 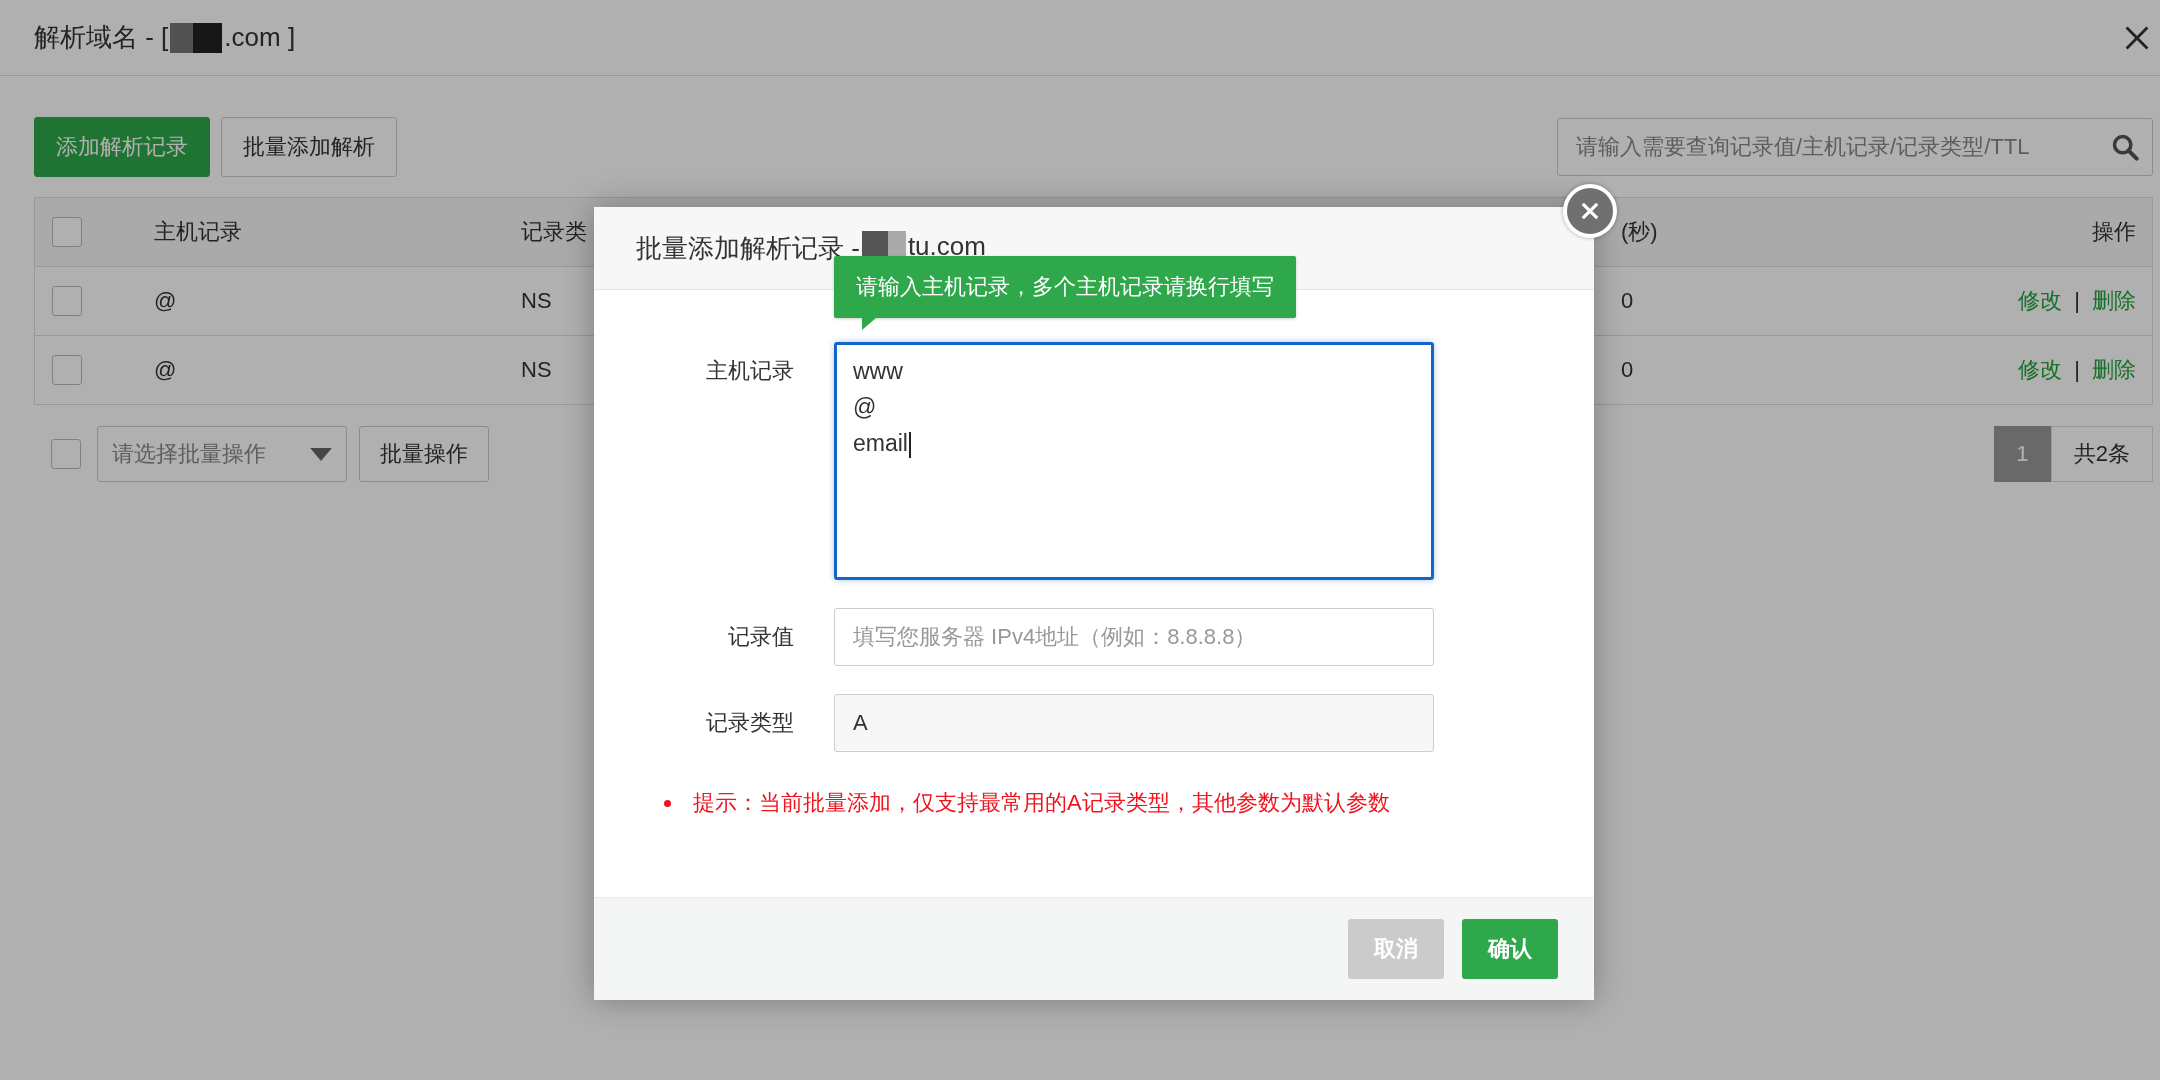 I want to click on total-count: 共2条, so click(x=2101, y=454).